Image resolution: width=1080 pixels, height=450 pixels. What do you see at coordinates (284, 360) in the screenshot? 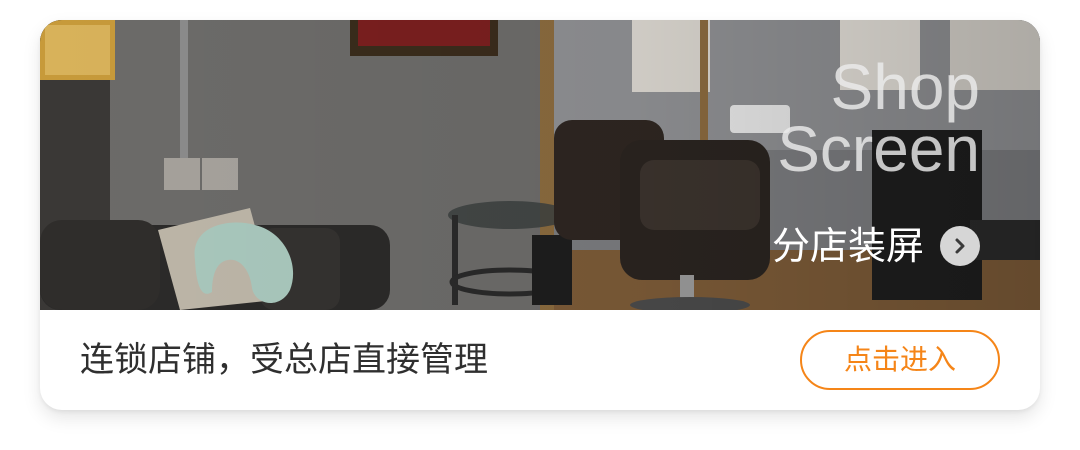
I see `card-description: 连锁店铺，受总店直接管理` at bounding box center [284, 360].